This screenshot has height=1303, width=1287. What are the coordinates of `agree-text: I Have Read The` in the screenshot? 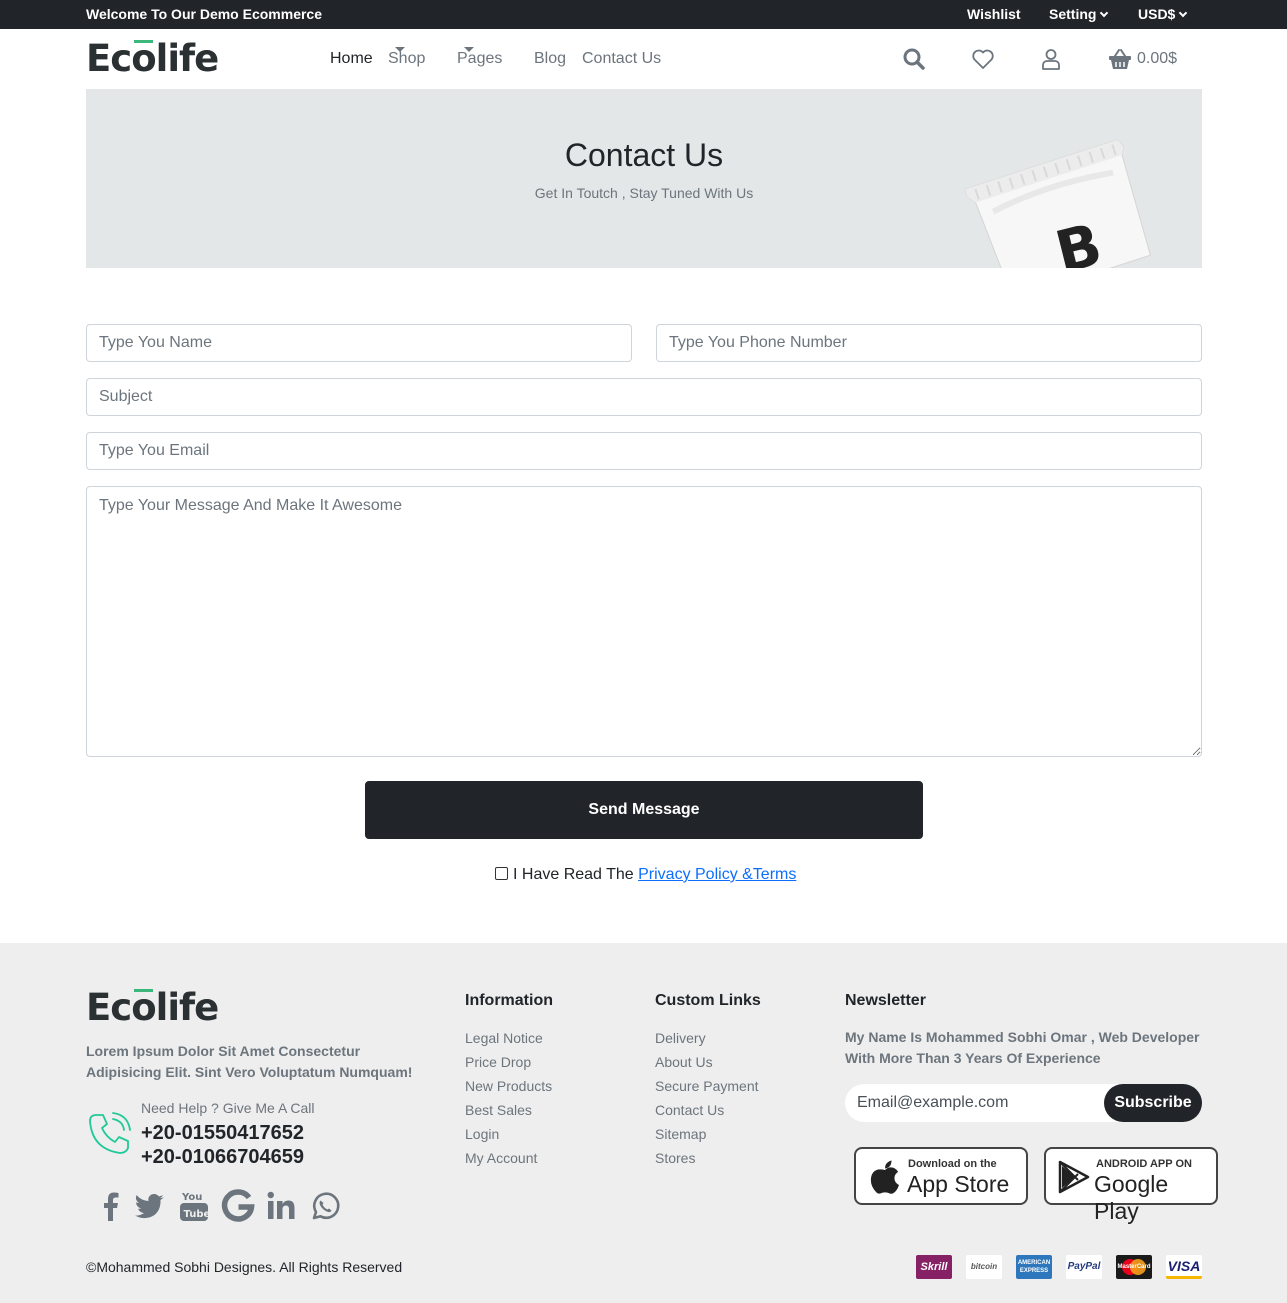 It's located at (576, 874).